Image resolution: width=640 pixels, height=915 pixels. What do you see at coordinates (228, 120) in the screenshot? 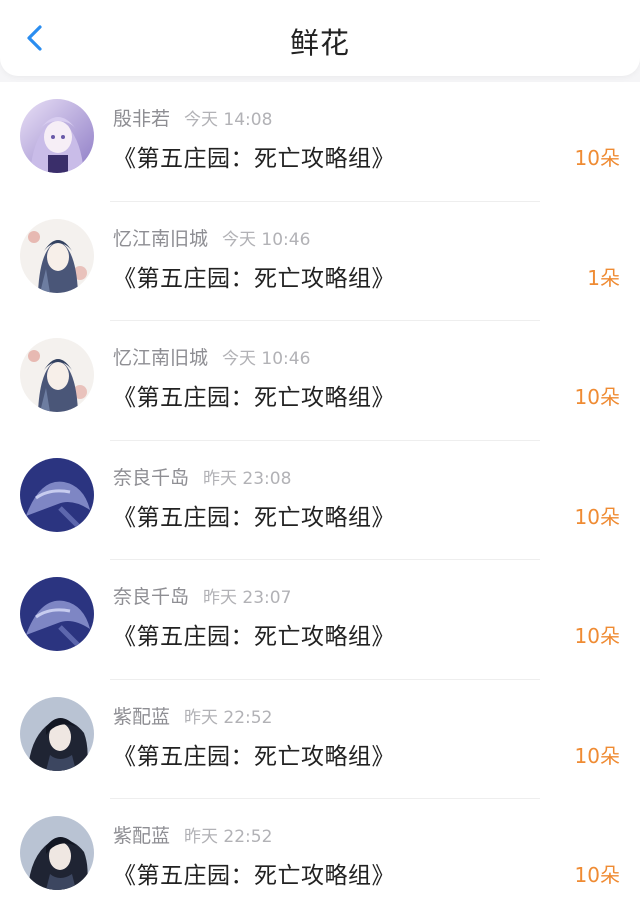
I see `timestamp: 今天 14:08` at bounding box center [228, 120].